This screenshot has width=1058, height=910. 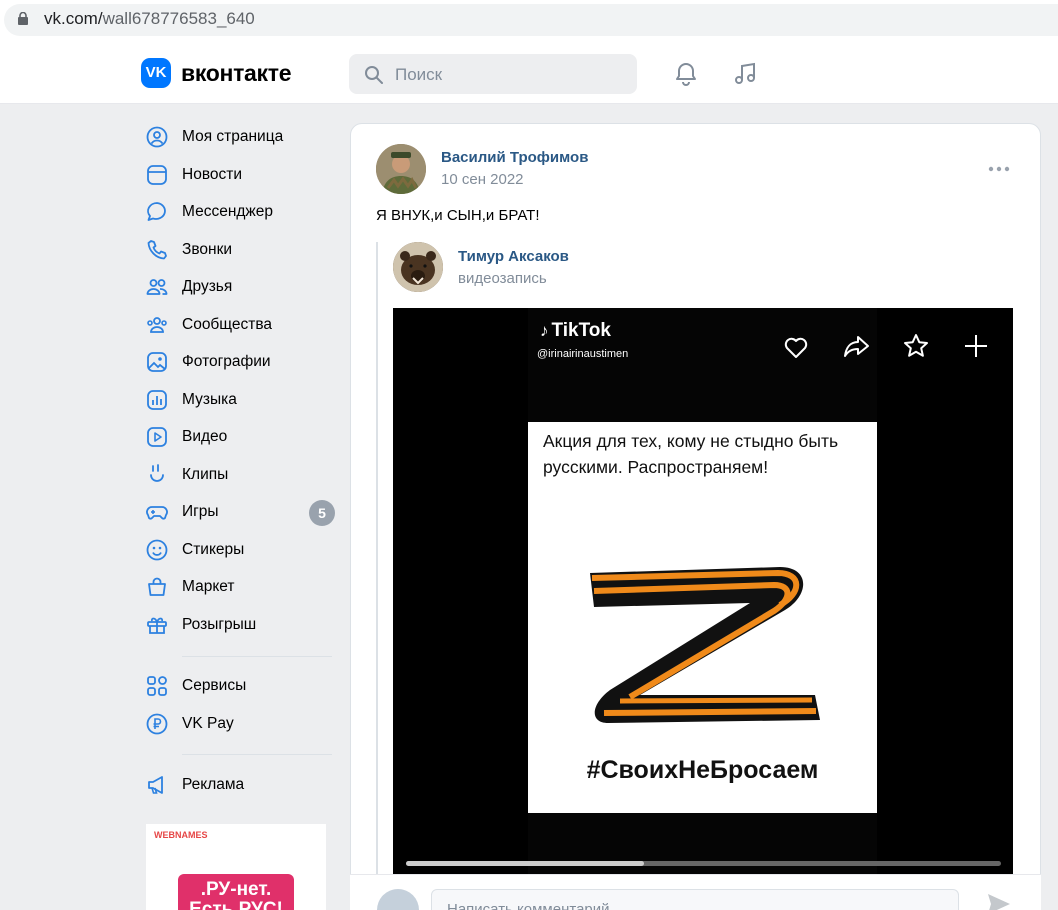 I want to click on repost-author-name: Тимур Аксаков, so click(x=513, y=256).